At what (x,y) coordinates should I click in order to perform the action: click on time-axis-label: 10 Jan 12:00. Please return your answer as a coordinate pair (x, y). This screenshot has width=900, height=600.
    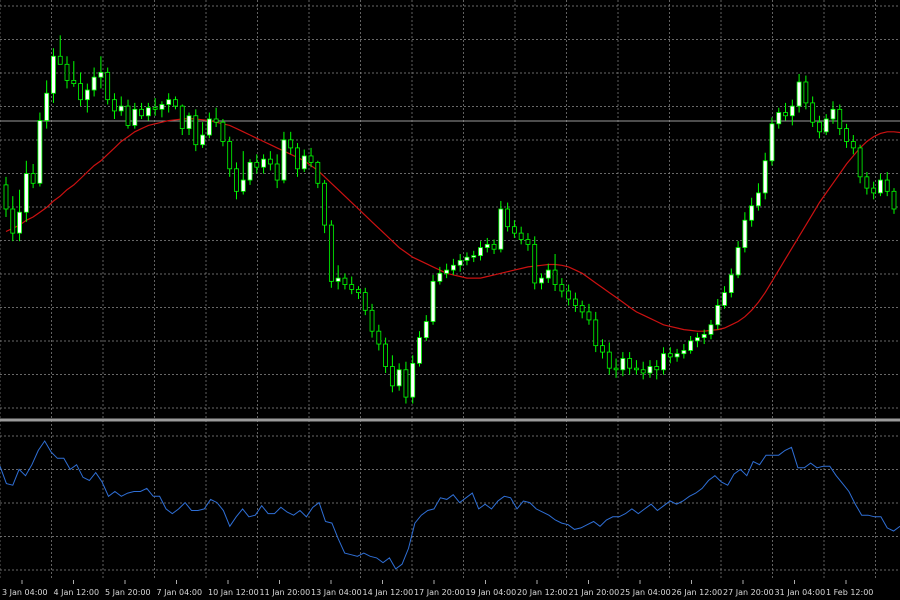
    Looking at the image, I should click on (233, 592).